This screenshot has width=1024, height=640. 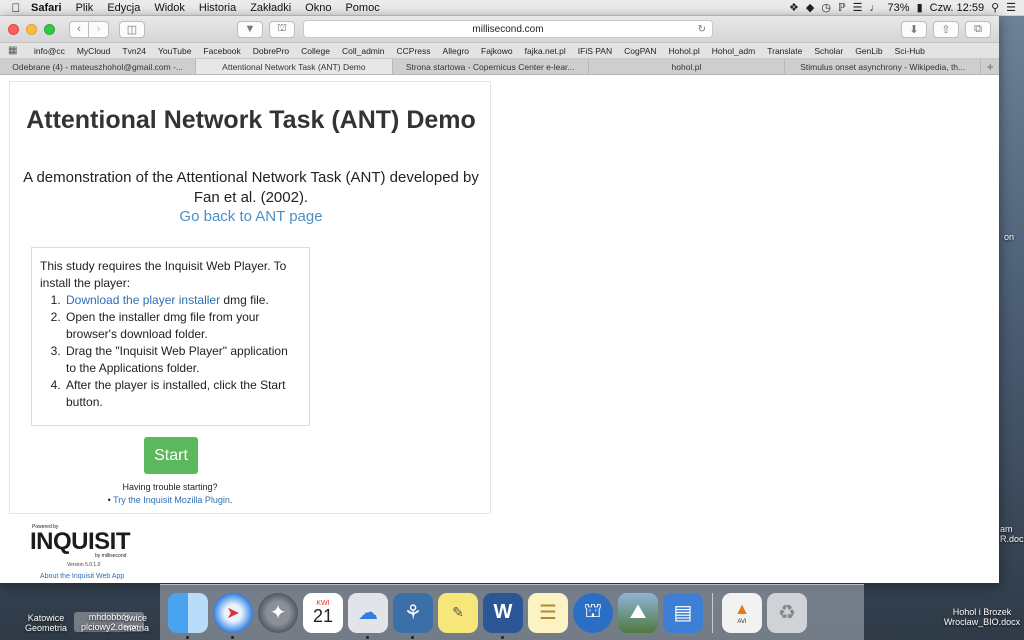 What do you see at coordinates (49, 51) in the screenshot?
I see `bookmark-item: info@cc` at bounding box center [49, 51].